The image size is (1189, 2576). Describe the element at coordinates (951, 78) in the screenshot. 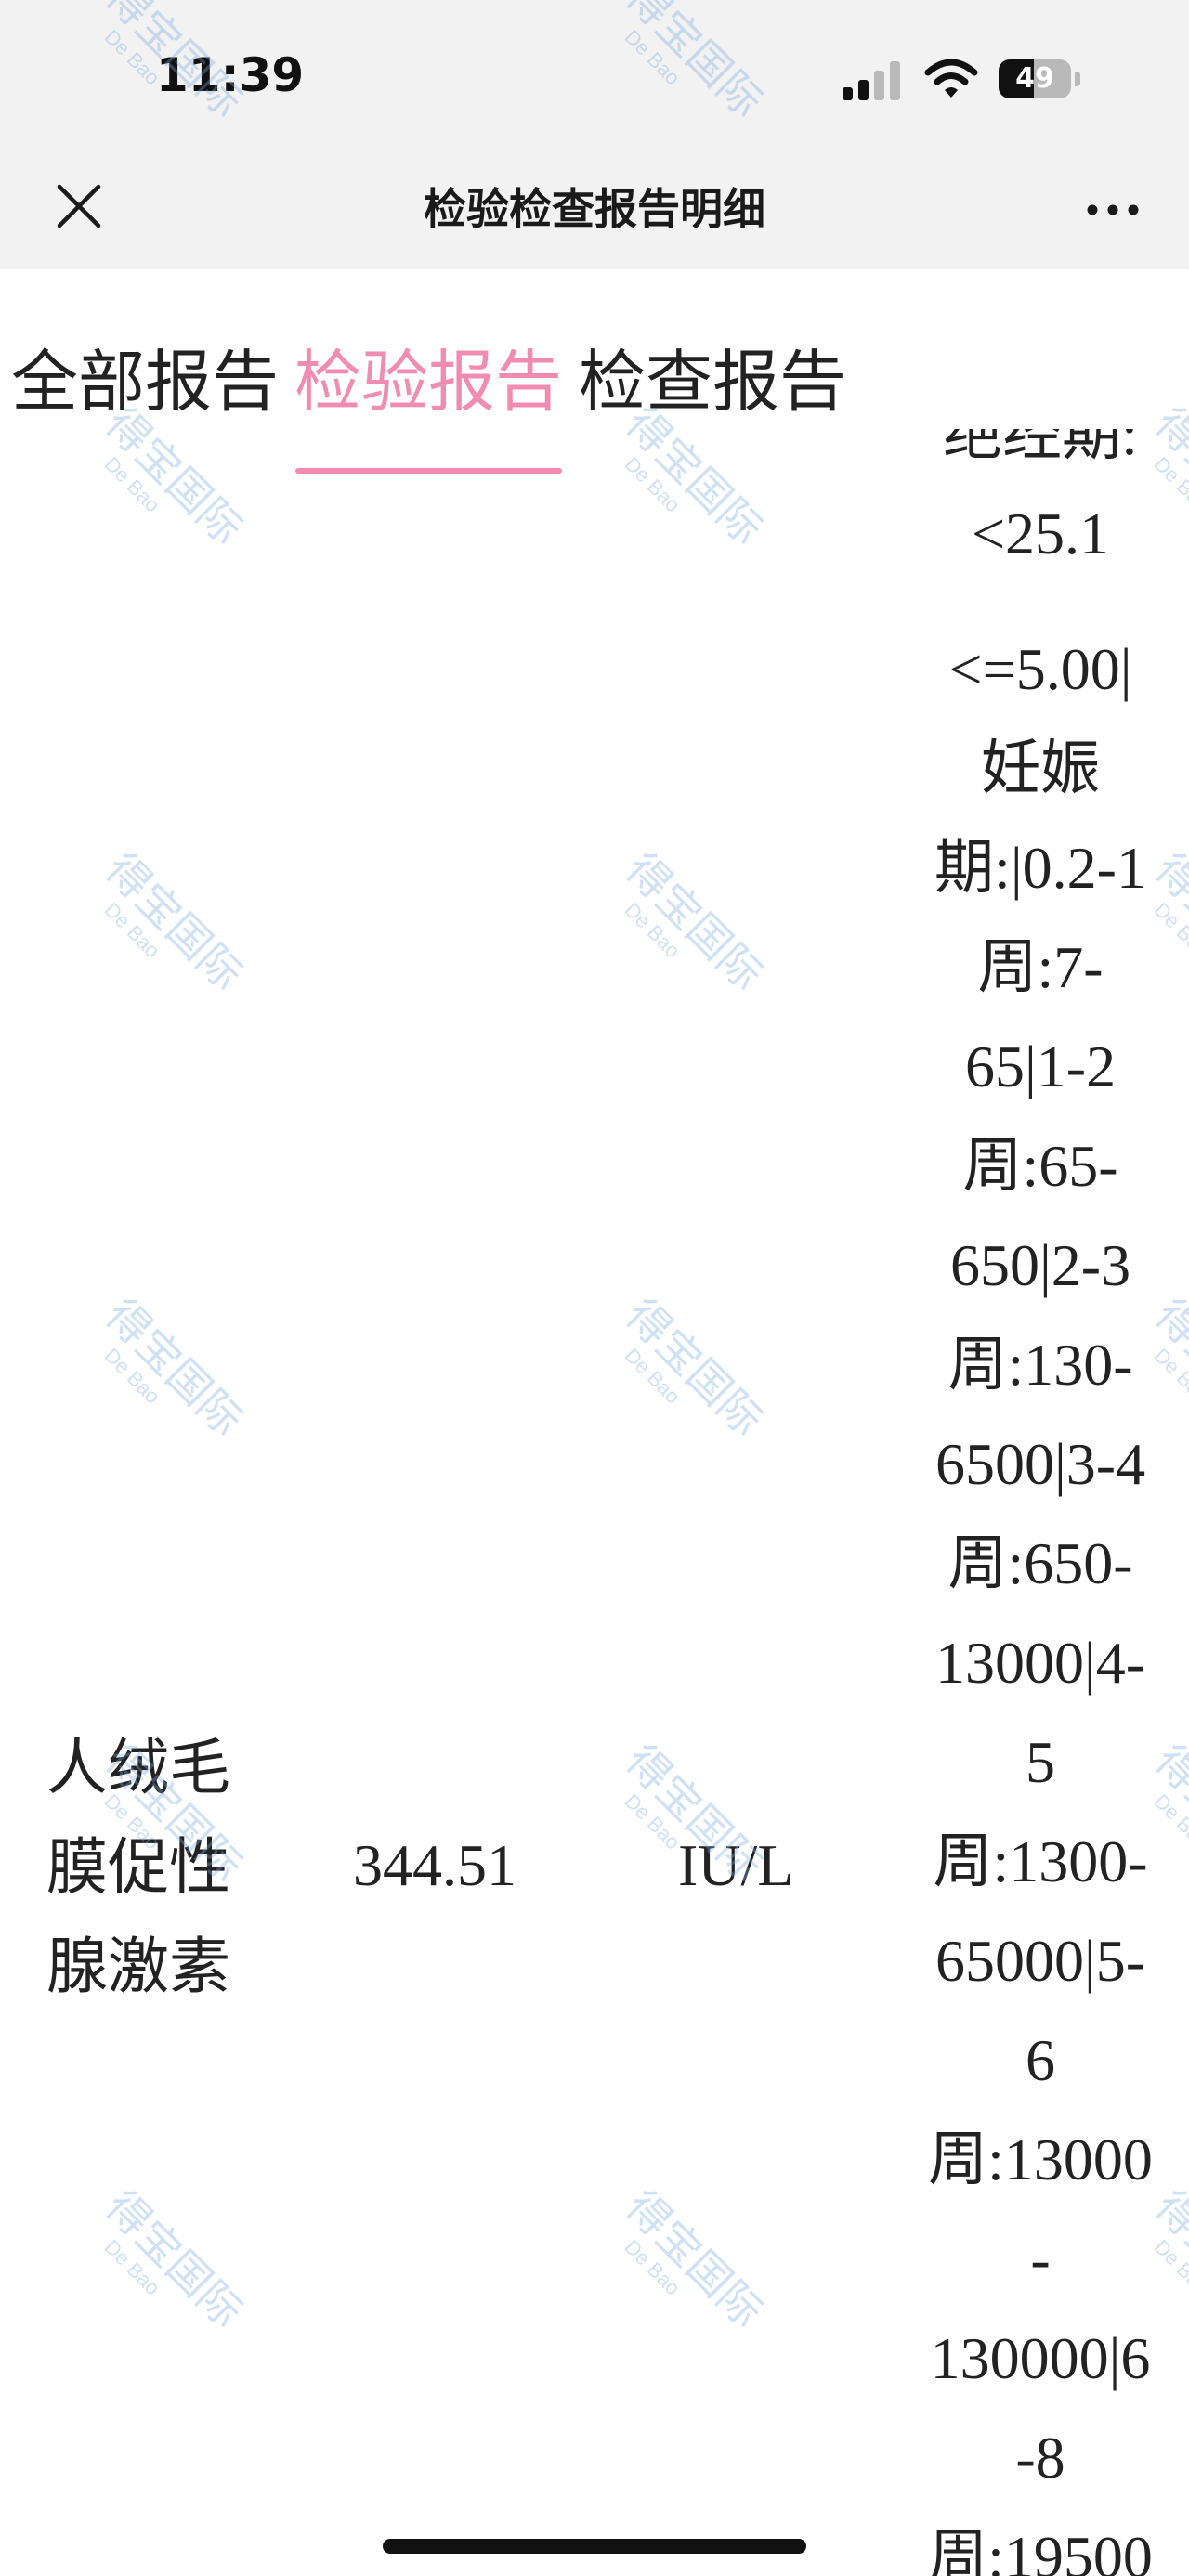

I see `wifi-icon` at that location.